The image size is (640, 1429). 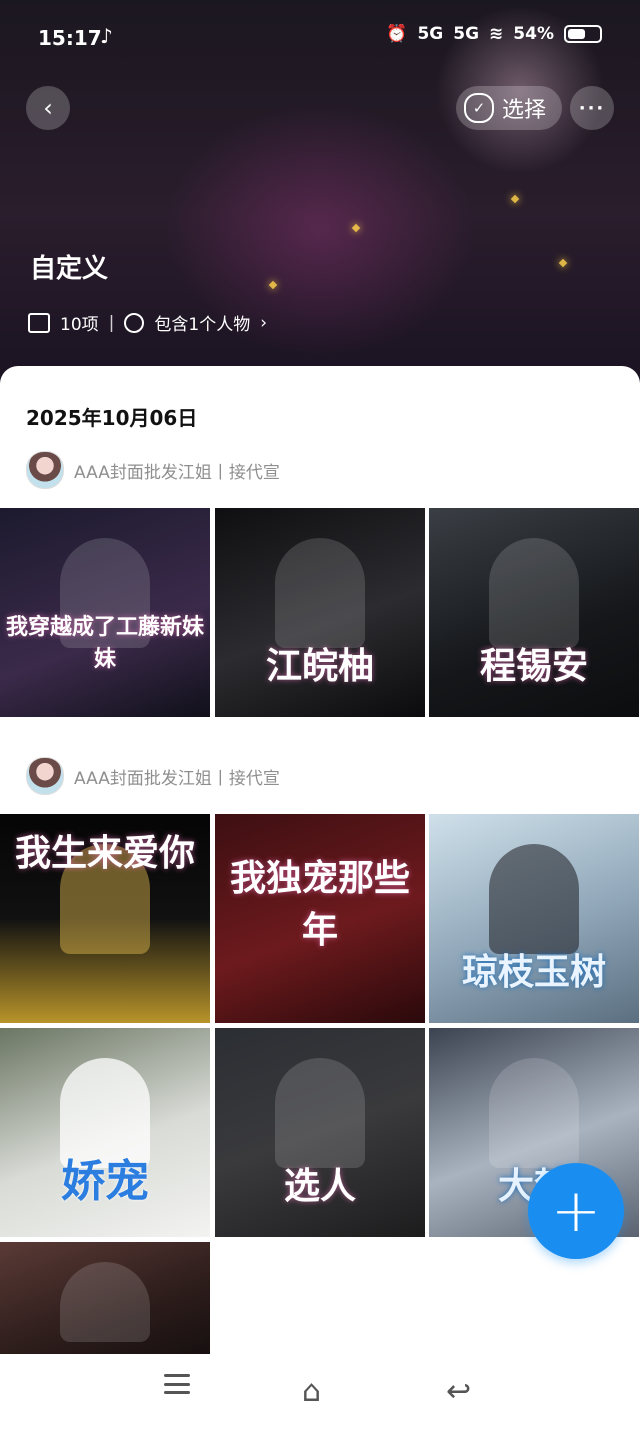 I want to click on album-meta: 10项 | 包含1个人物 ›, so click(x=147, y=322).